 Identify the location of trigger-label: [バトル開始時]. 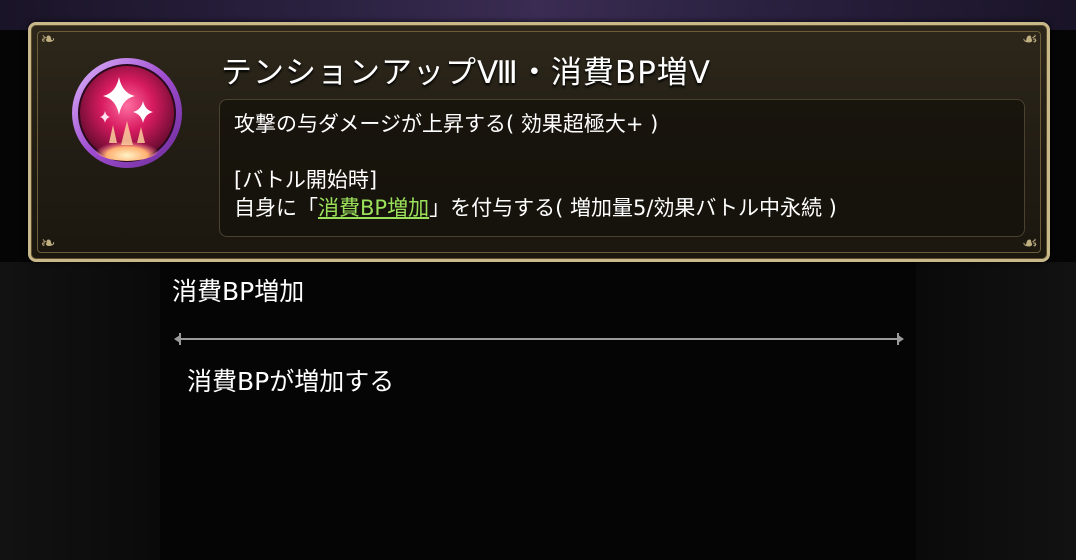
(306, 180).